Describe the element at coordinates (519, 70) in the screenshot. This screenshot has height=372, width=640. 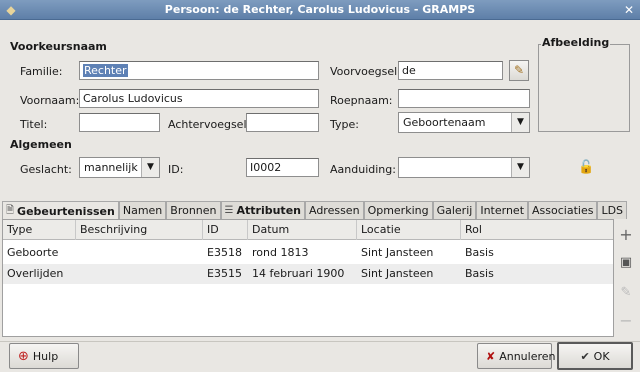
I see `edit-name-icon: ✎` at that location.